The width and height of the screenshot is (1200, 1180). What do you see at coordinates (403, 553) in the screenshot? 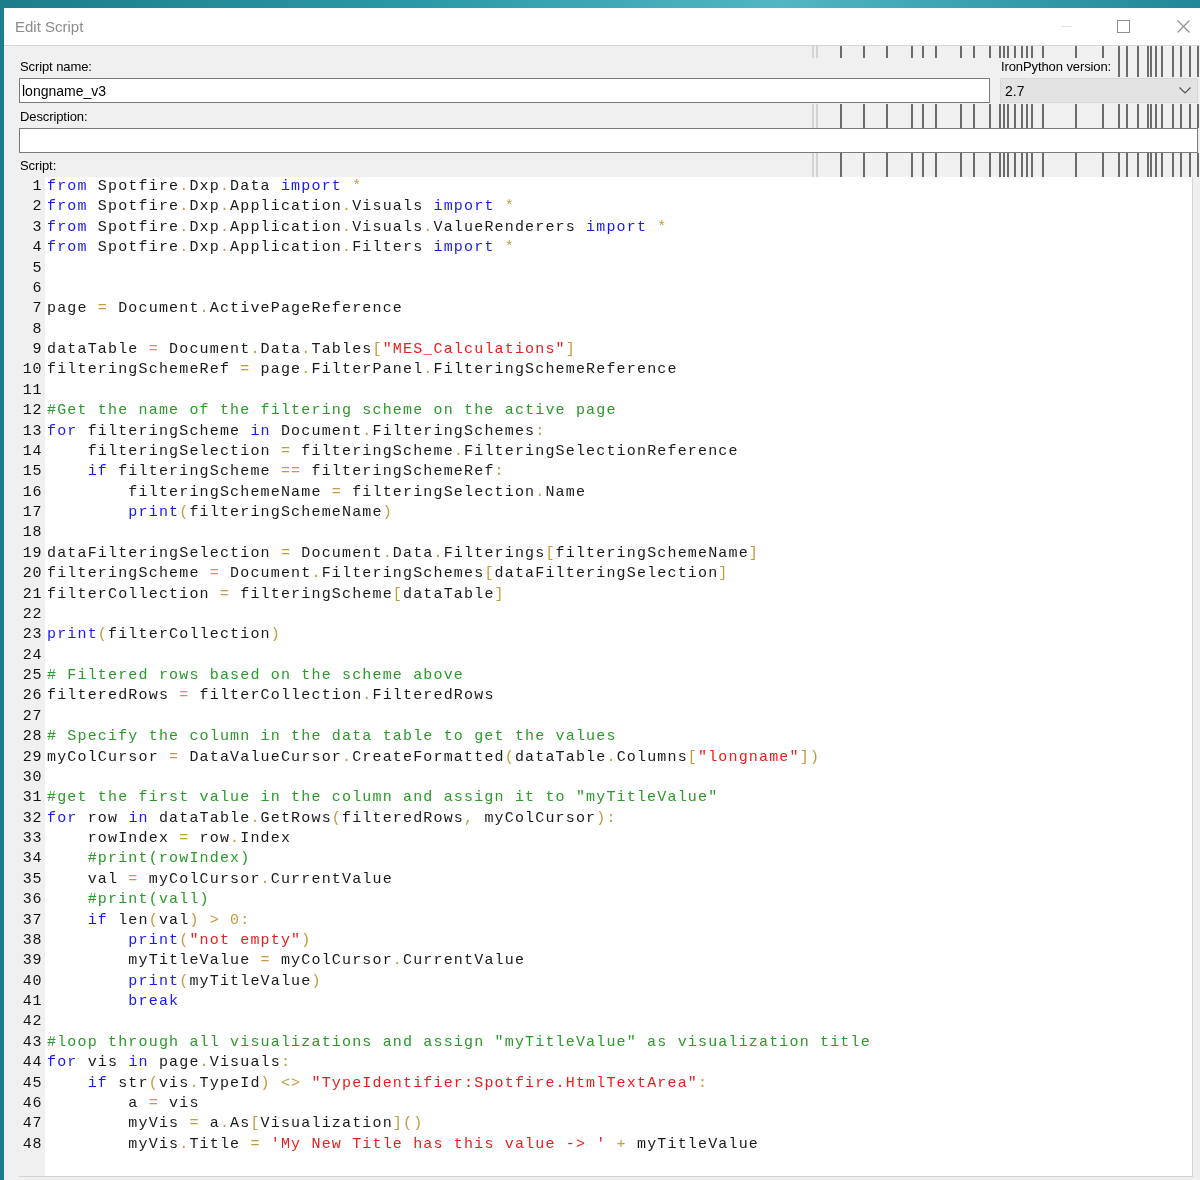
I see `code-line: dataFilteringSelection = Document.Data.Filterings[filteringSchemeName]` at bounding box center [403, 553].